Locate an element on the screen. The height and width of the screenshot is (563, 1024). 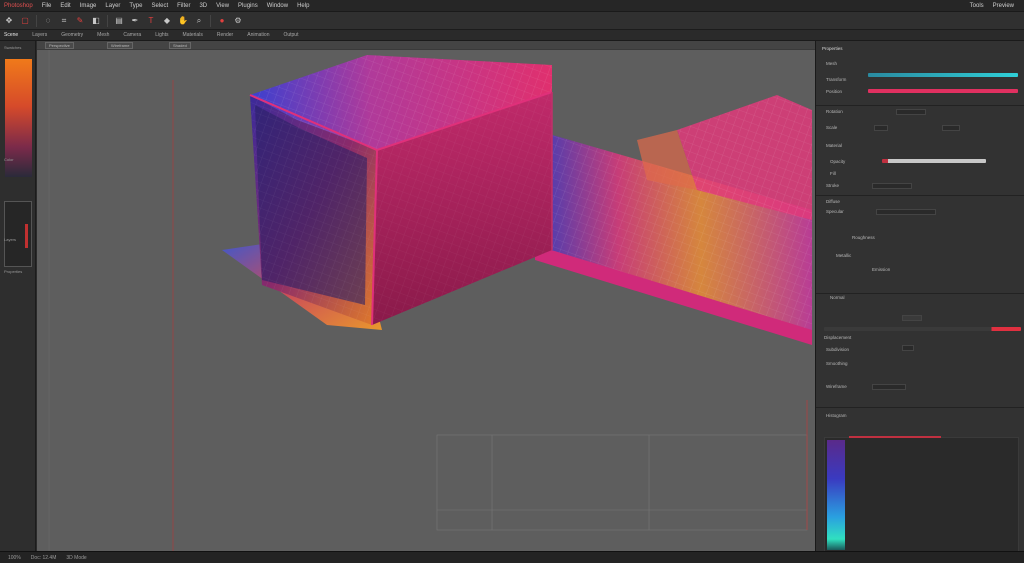
normal-field is located at coordinates (912, 318).